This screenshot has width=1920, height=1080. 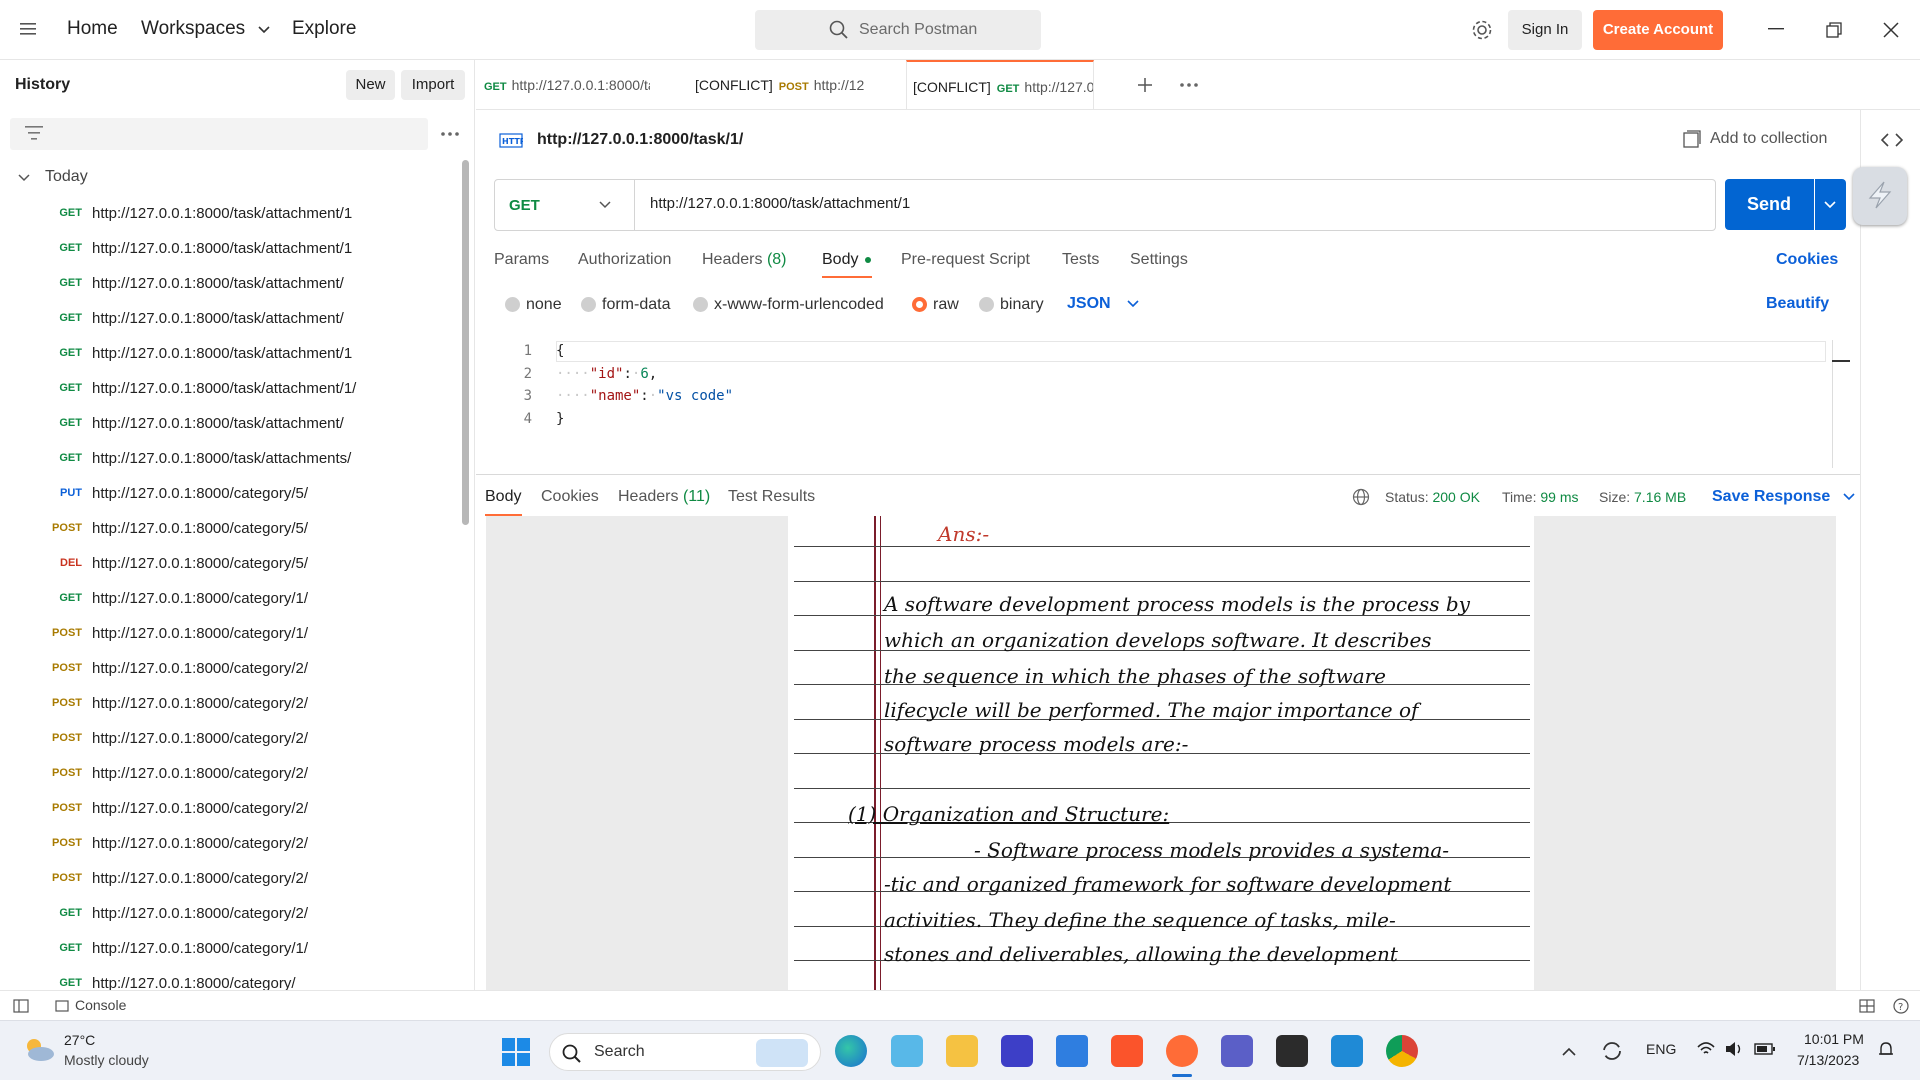 I want to click on request-tab-active: [CONFLICT] GET http://127.0.0, so click(x=1000, y=85).